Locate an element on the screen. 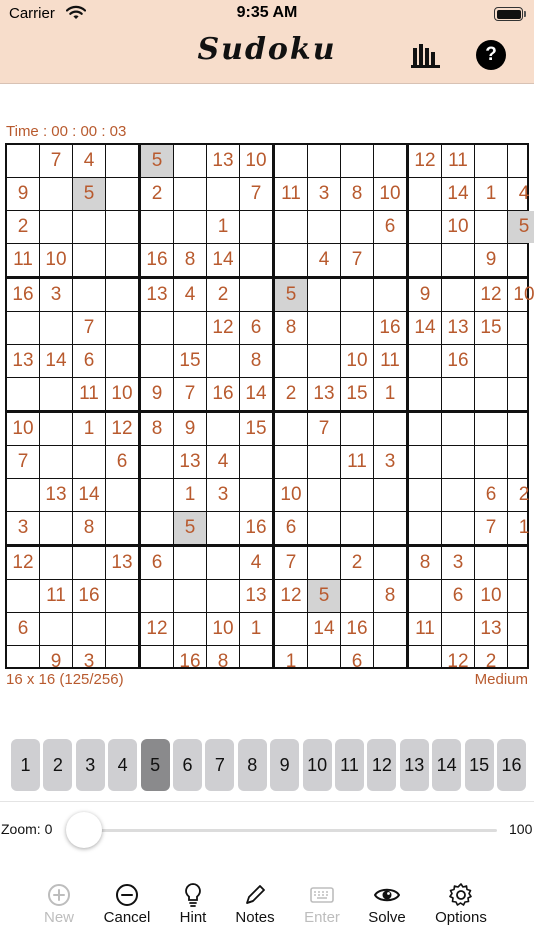 This screenshot has width=534, height=950. number-key-9: 9 is located at coordinates (285, 765).